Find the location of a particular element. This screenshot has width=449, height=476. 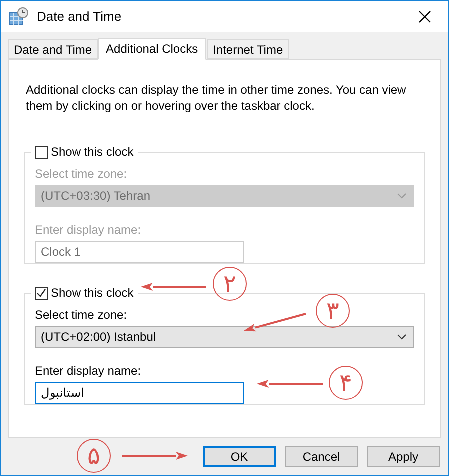

time-zone-dropdown: (UTC+02:00) Istanbul is located at coordinates (224, 337).